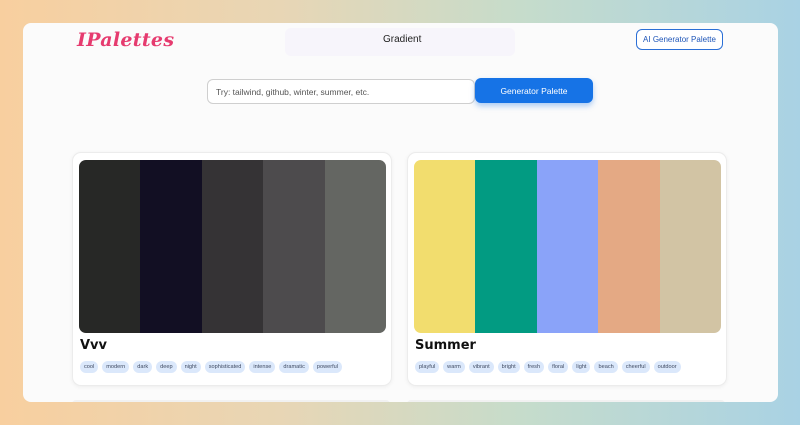  What do you see at coordinates (667, 367) in the screenshot?
I see `tag: outdoor` at bounding box center [667, 367].